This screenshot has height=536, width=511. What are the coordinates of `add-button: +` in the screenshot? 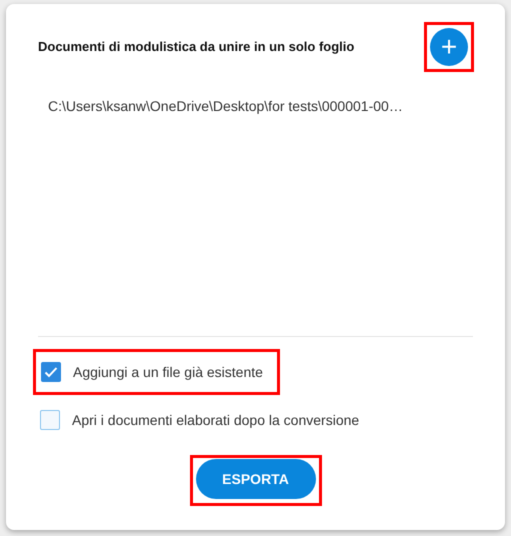 It's located at (449, 47).